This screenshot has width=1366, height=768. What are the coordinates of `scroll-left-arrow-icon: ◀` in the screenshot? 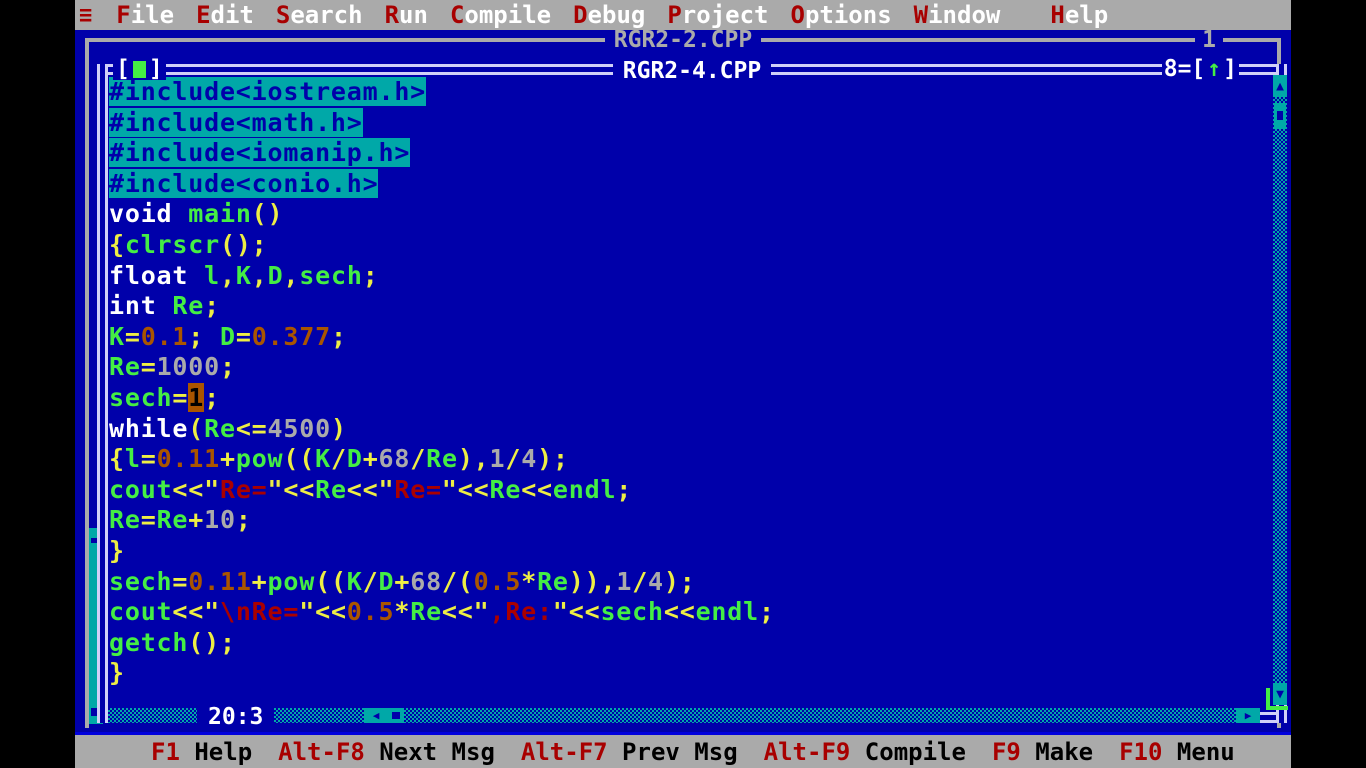 It's located at (376, 715).